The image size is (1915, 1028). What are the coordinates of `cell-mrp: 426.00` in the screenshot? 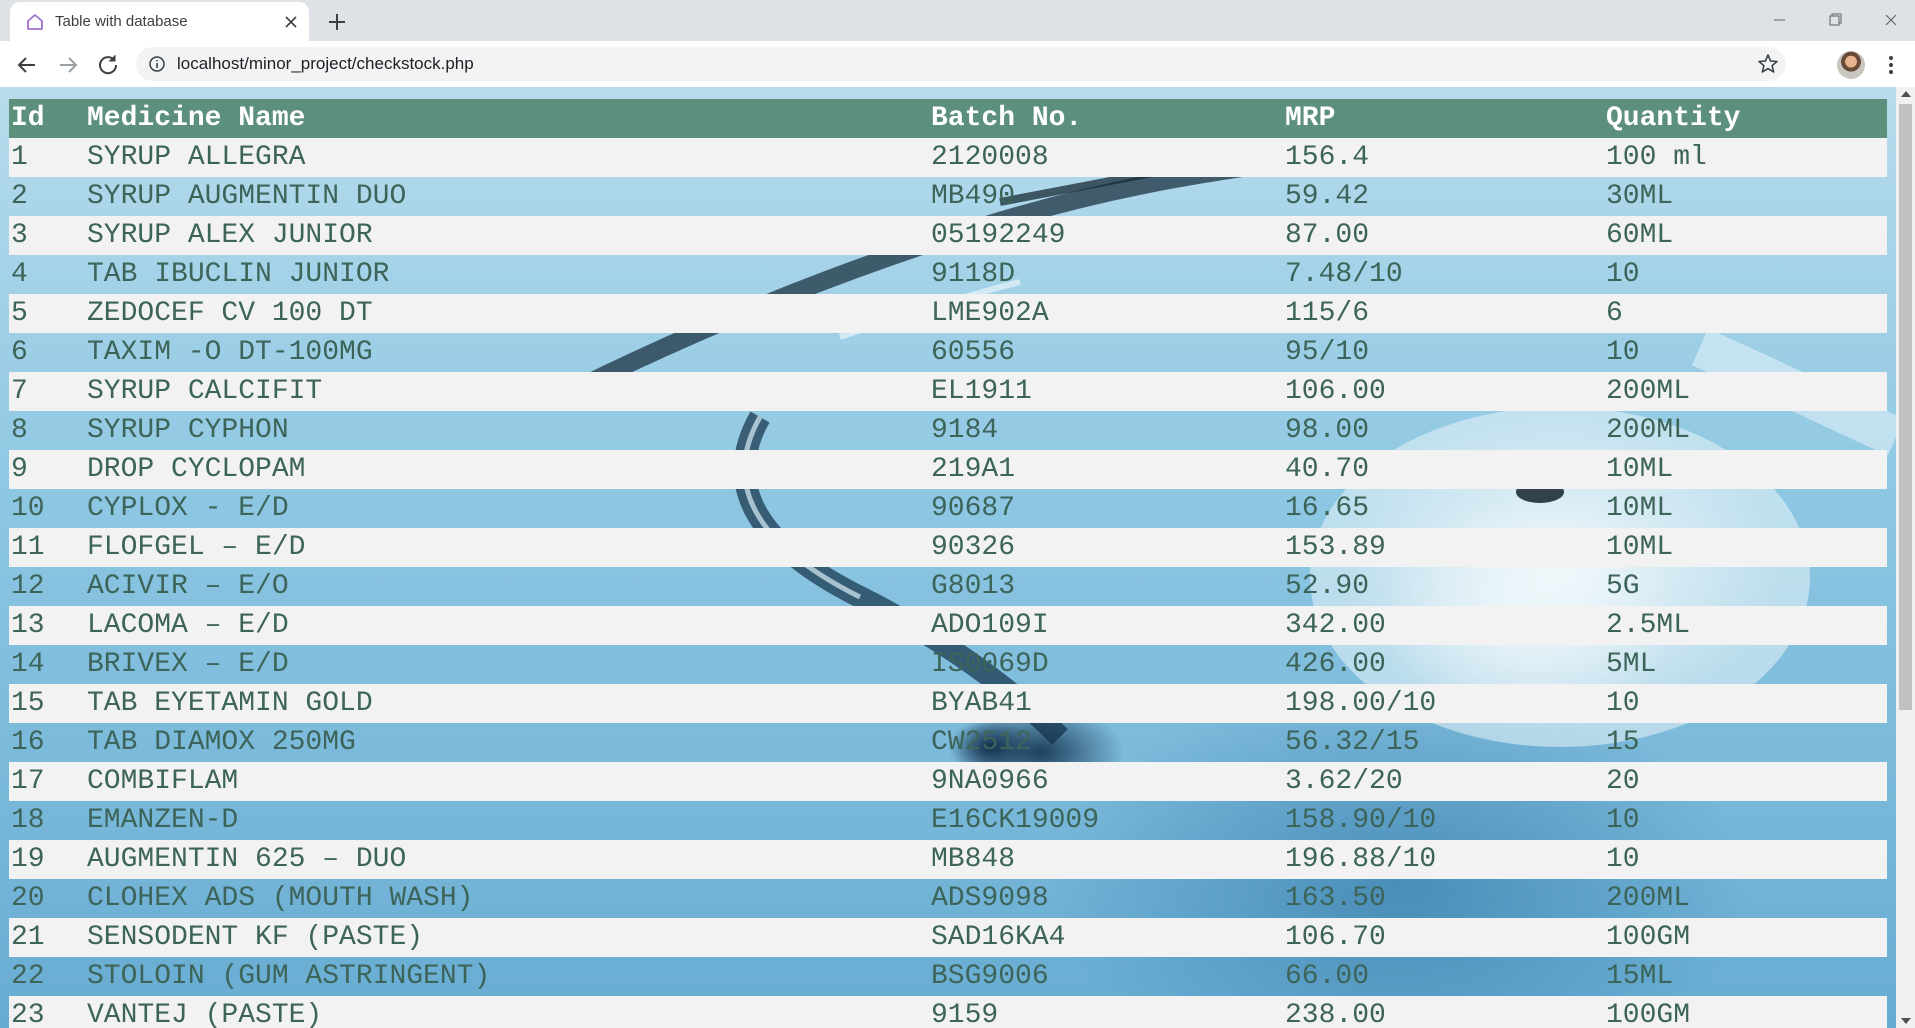 It's located at (1335, 664).